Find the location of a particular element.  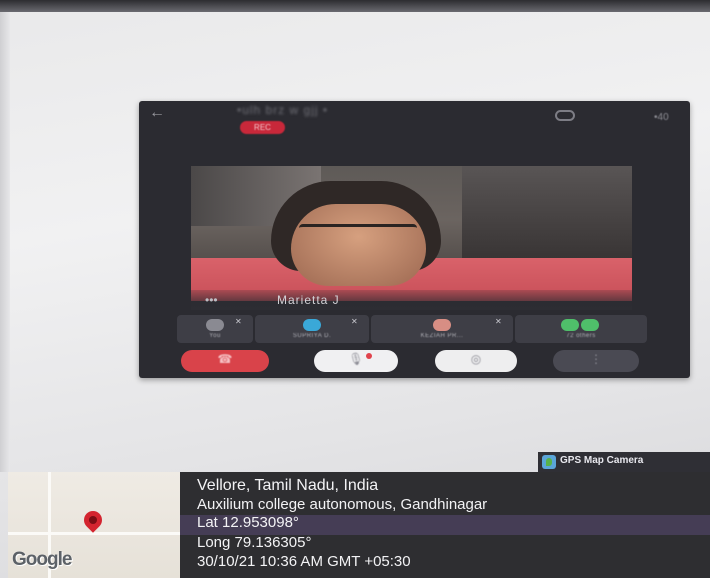

microphone-icon: 🎙 is located at coordinates (356, 359).